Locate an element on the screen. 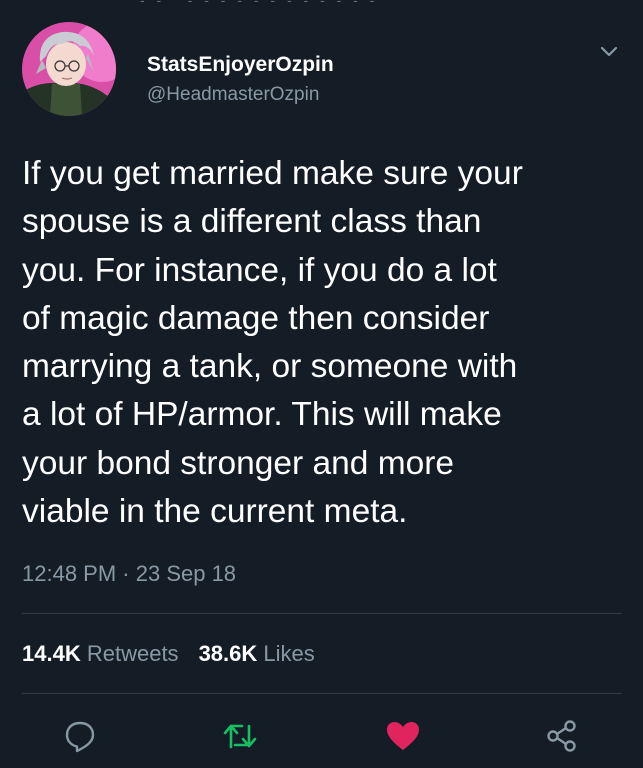  retweets-stat: 14.4K Retweets is located at coordinates (100, 653).